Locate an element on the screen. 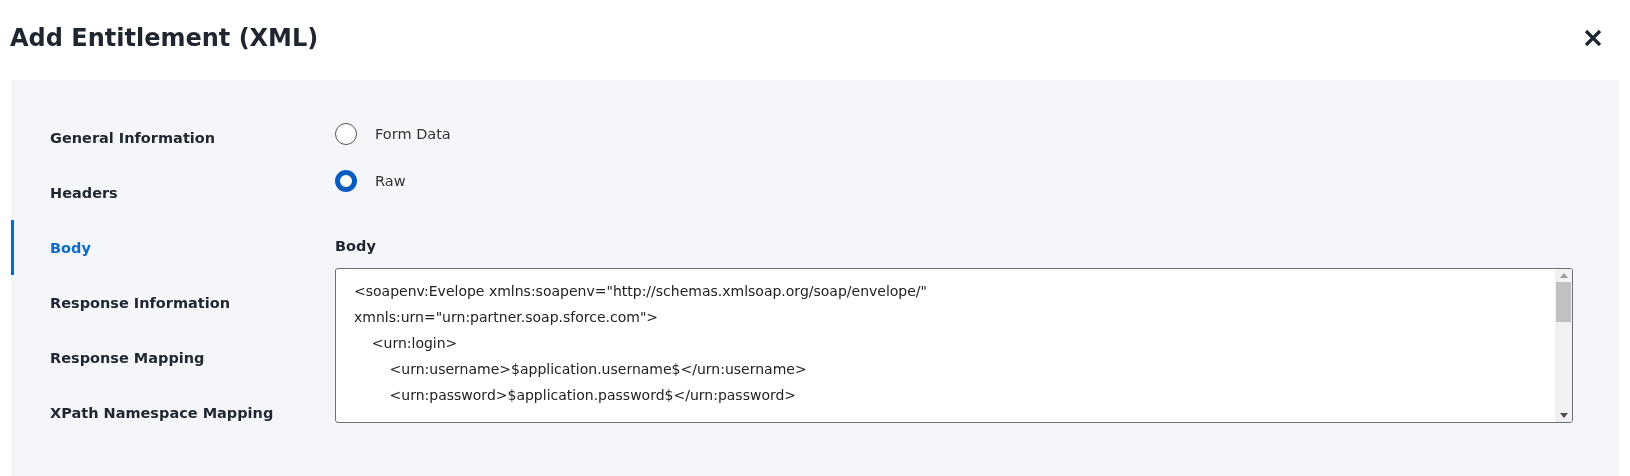  code-line: <urn:username>$application.username$</urn:username> is located at coordinates (598, 369).